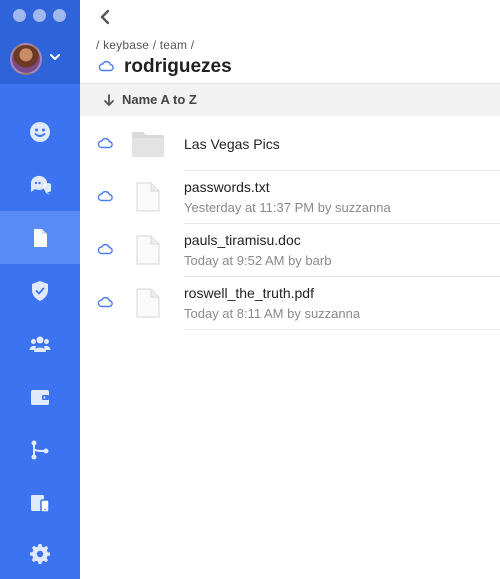 Image resolution: width=500 pixels, height=579 pixels. I want to click on back-icon, so click(105, 17).